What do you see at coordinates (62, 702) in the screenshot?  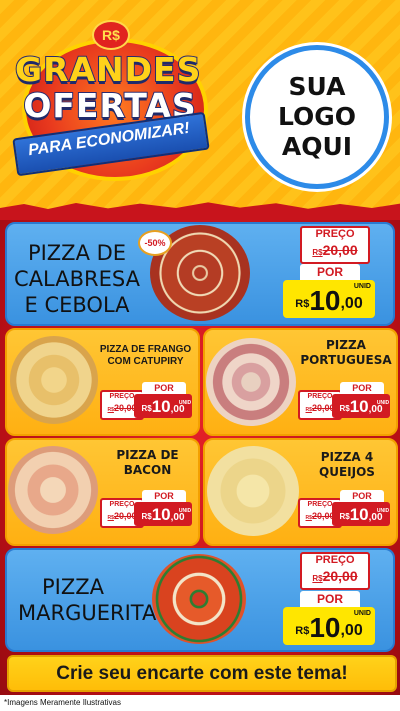 I see `disclaimer: *Imagens Meramente Ilustrativas` at bounding box center [62, 702].